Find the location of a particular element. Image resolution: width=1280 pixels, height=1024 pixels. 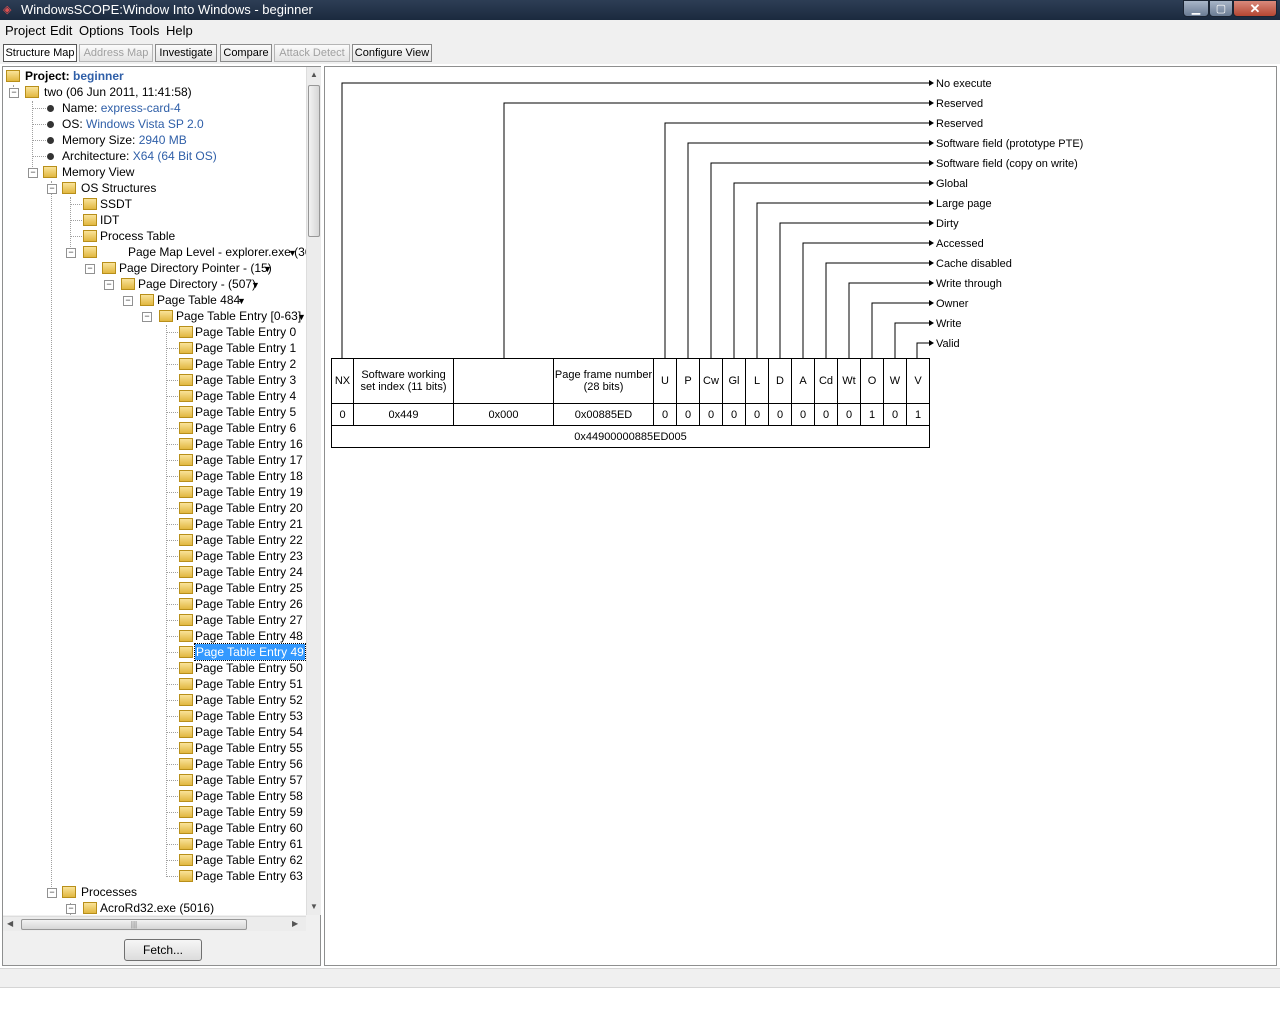

pte-header-cell: Cd is located at coordinates (826, 381).